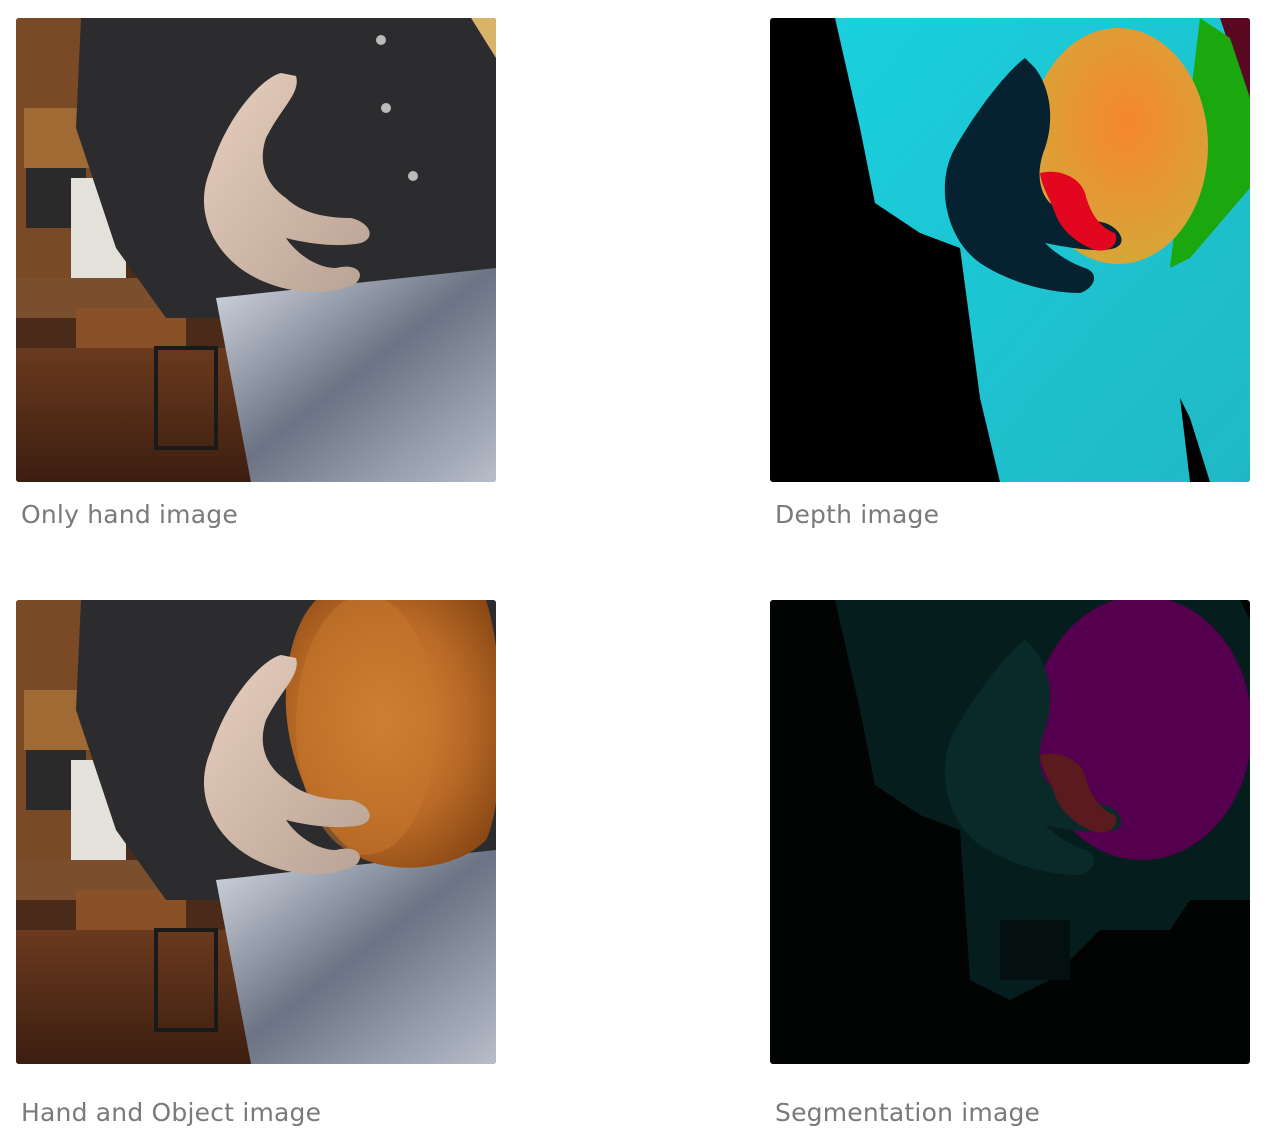 Image resolution: width=1276 pixels, height=1140 pixels. Describe the element at coordinates (129, 514) in the screenshot. I see `caption-only-hand: Only hand image` at that location.